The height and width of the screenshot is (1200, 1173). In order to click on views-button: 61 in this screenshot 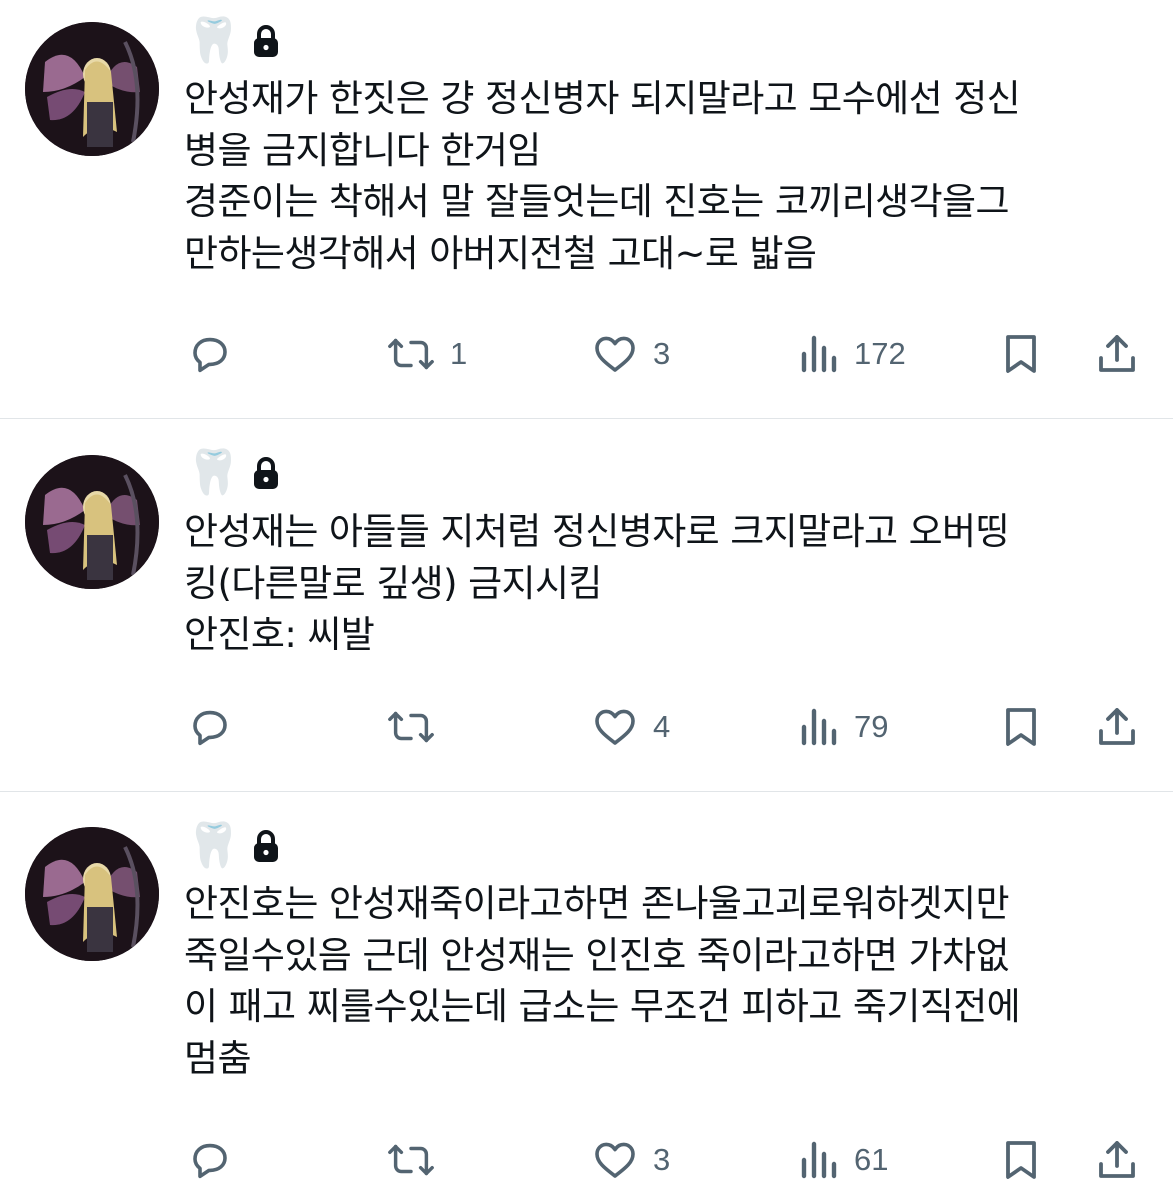, I will do `click(843, 1160)`.